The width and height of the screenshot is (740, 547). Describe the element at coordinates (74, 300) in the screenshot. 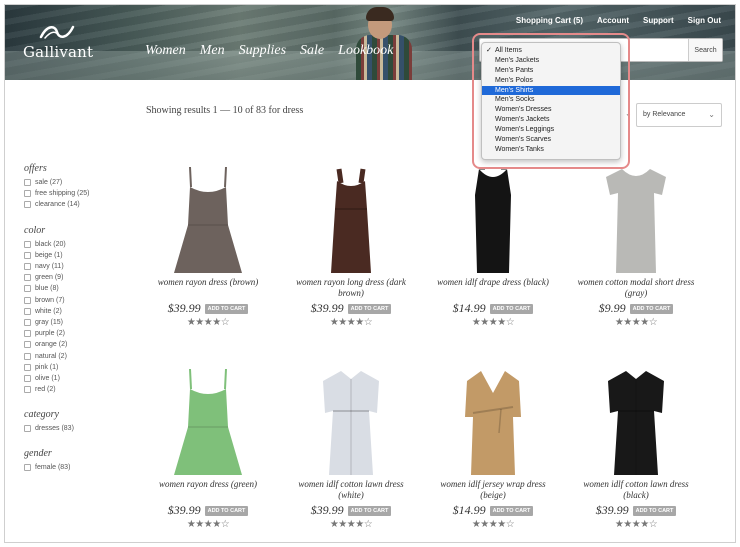

I see `facet-option: brown (7)` at that location.